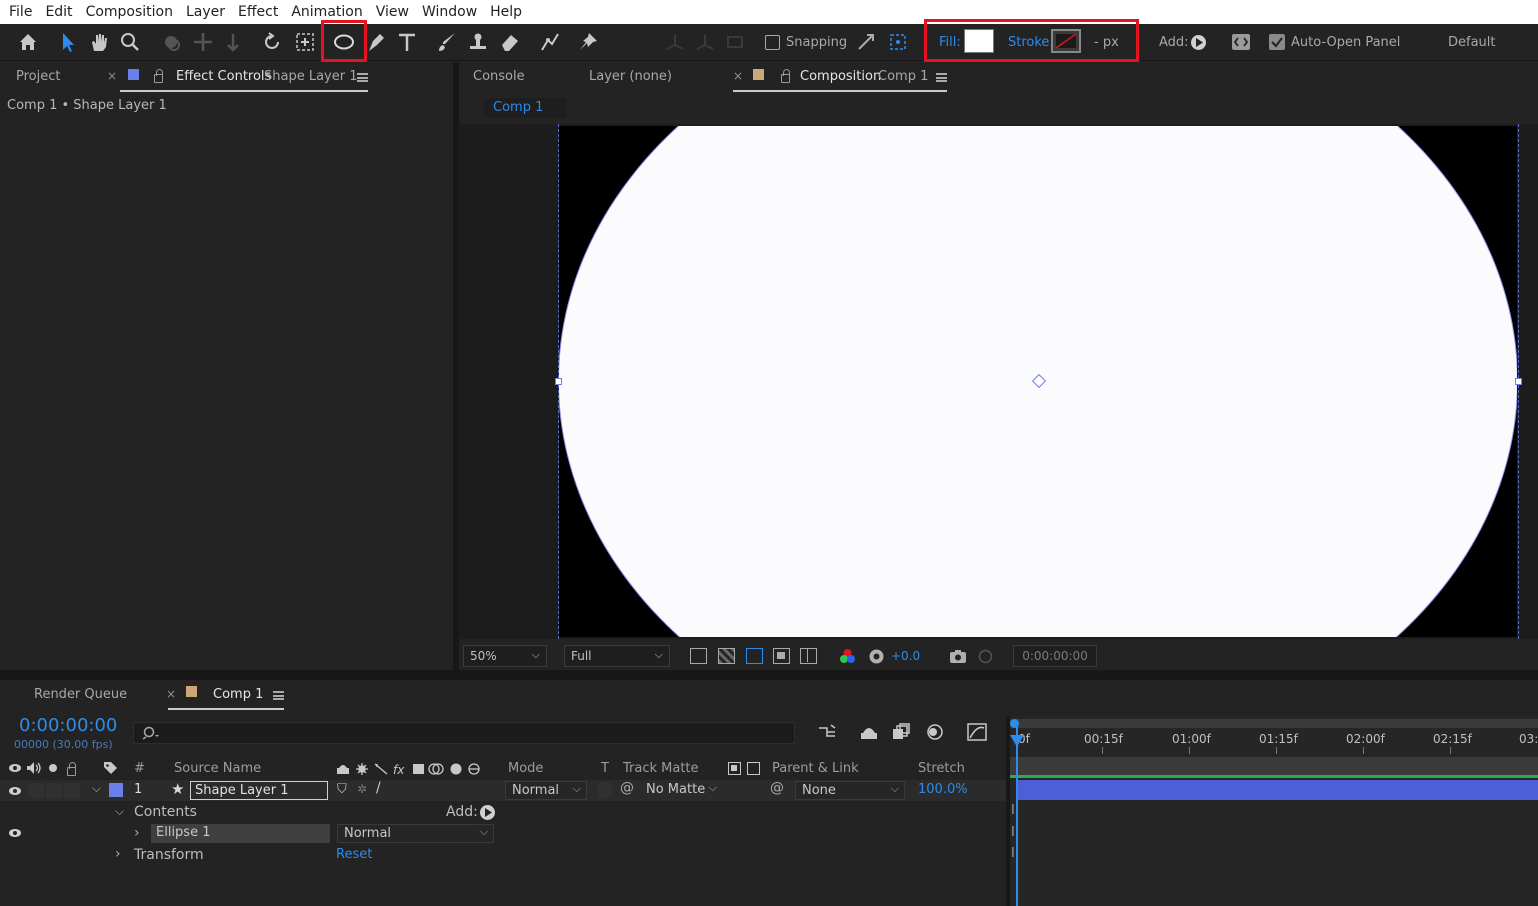 This screenshot has height=906, width=1538. What do you see at coordinates (38, 76) in the screenshot?
I see `tab-project: Project` at bounding box center [38, 76].